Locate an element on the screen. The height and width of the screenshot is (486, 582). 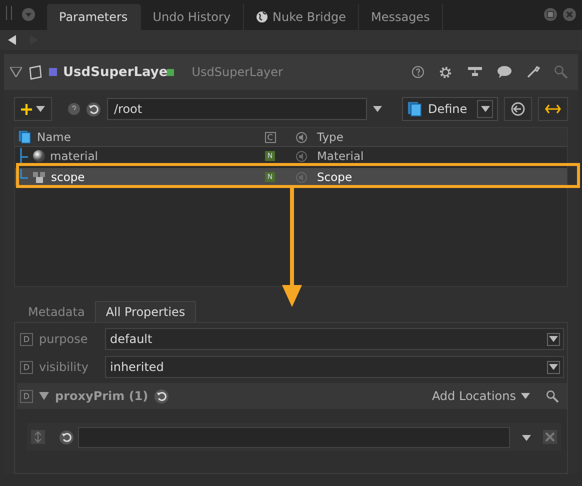
add-button is located at coordinates (33, 109).